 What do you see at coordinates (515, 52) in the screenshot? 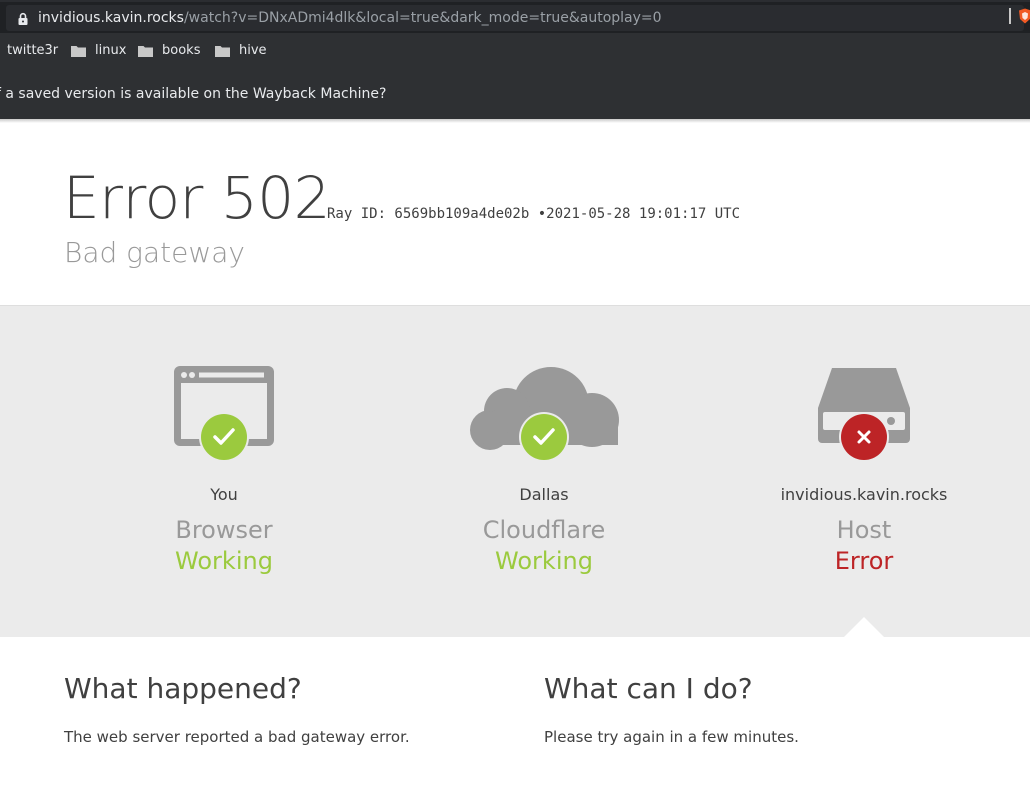
I see `bookmarks-bar: twitte3r linux books hive` at bounding box center [515, 52].